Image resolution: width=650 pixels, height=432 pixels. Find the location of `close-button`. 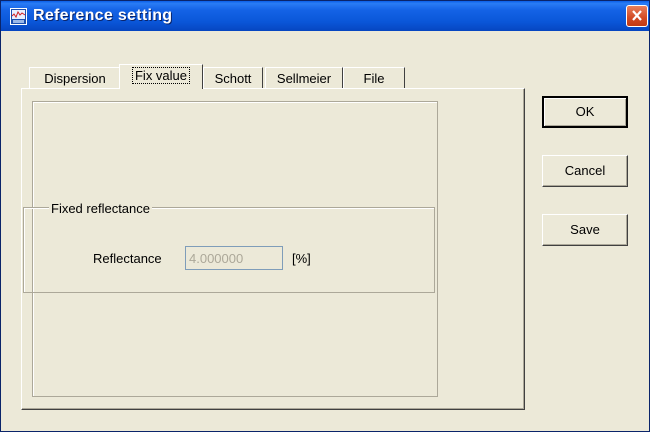

close-button is located at coordinates (637, 16).